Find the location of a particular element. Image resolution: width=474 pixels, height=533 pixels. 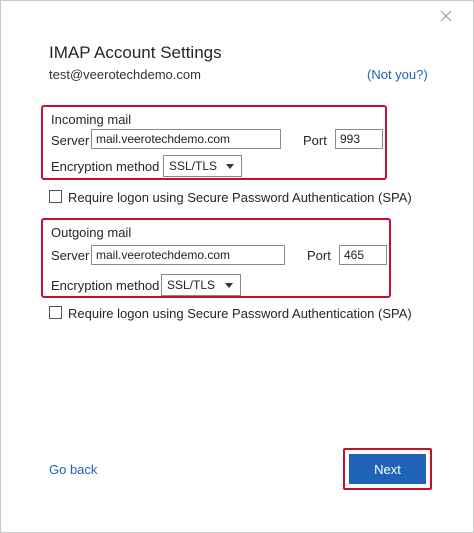

incoming-server-label: Server is located at coordinates (70, 140).